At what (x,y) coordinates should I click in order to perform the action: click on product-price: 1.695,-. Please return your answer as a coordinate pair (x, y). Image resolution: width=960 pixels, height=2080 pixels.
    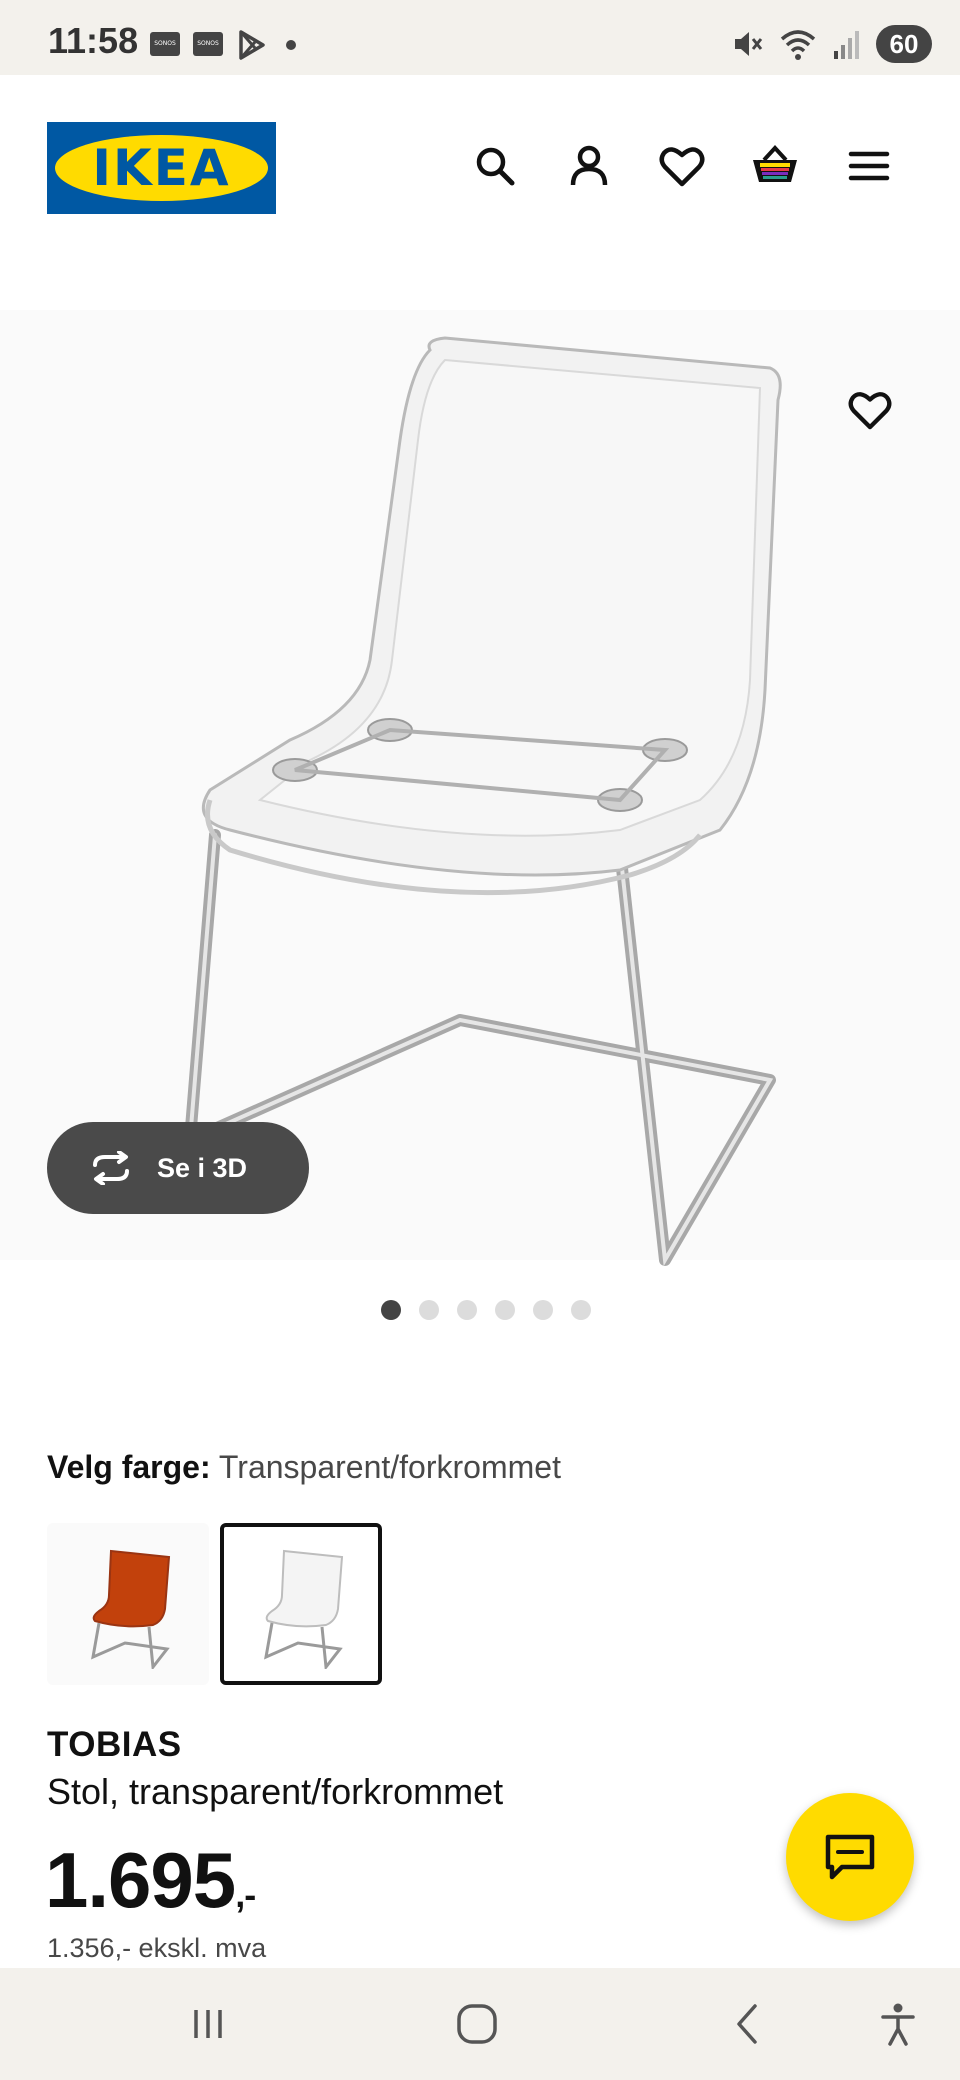
    Looking at the image, I should click on (150, 1880).